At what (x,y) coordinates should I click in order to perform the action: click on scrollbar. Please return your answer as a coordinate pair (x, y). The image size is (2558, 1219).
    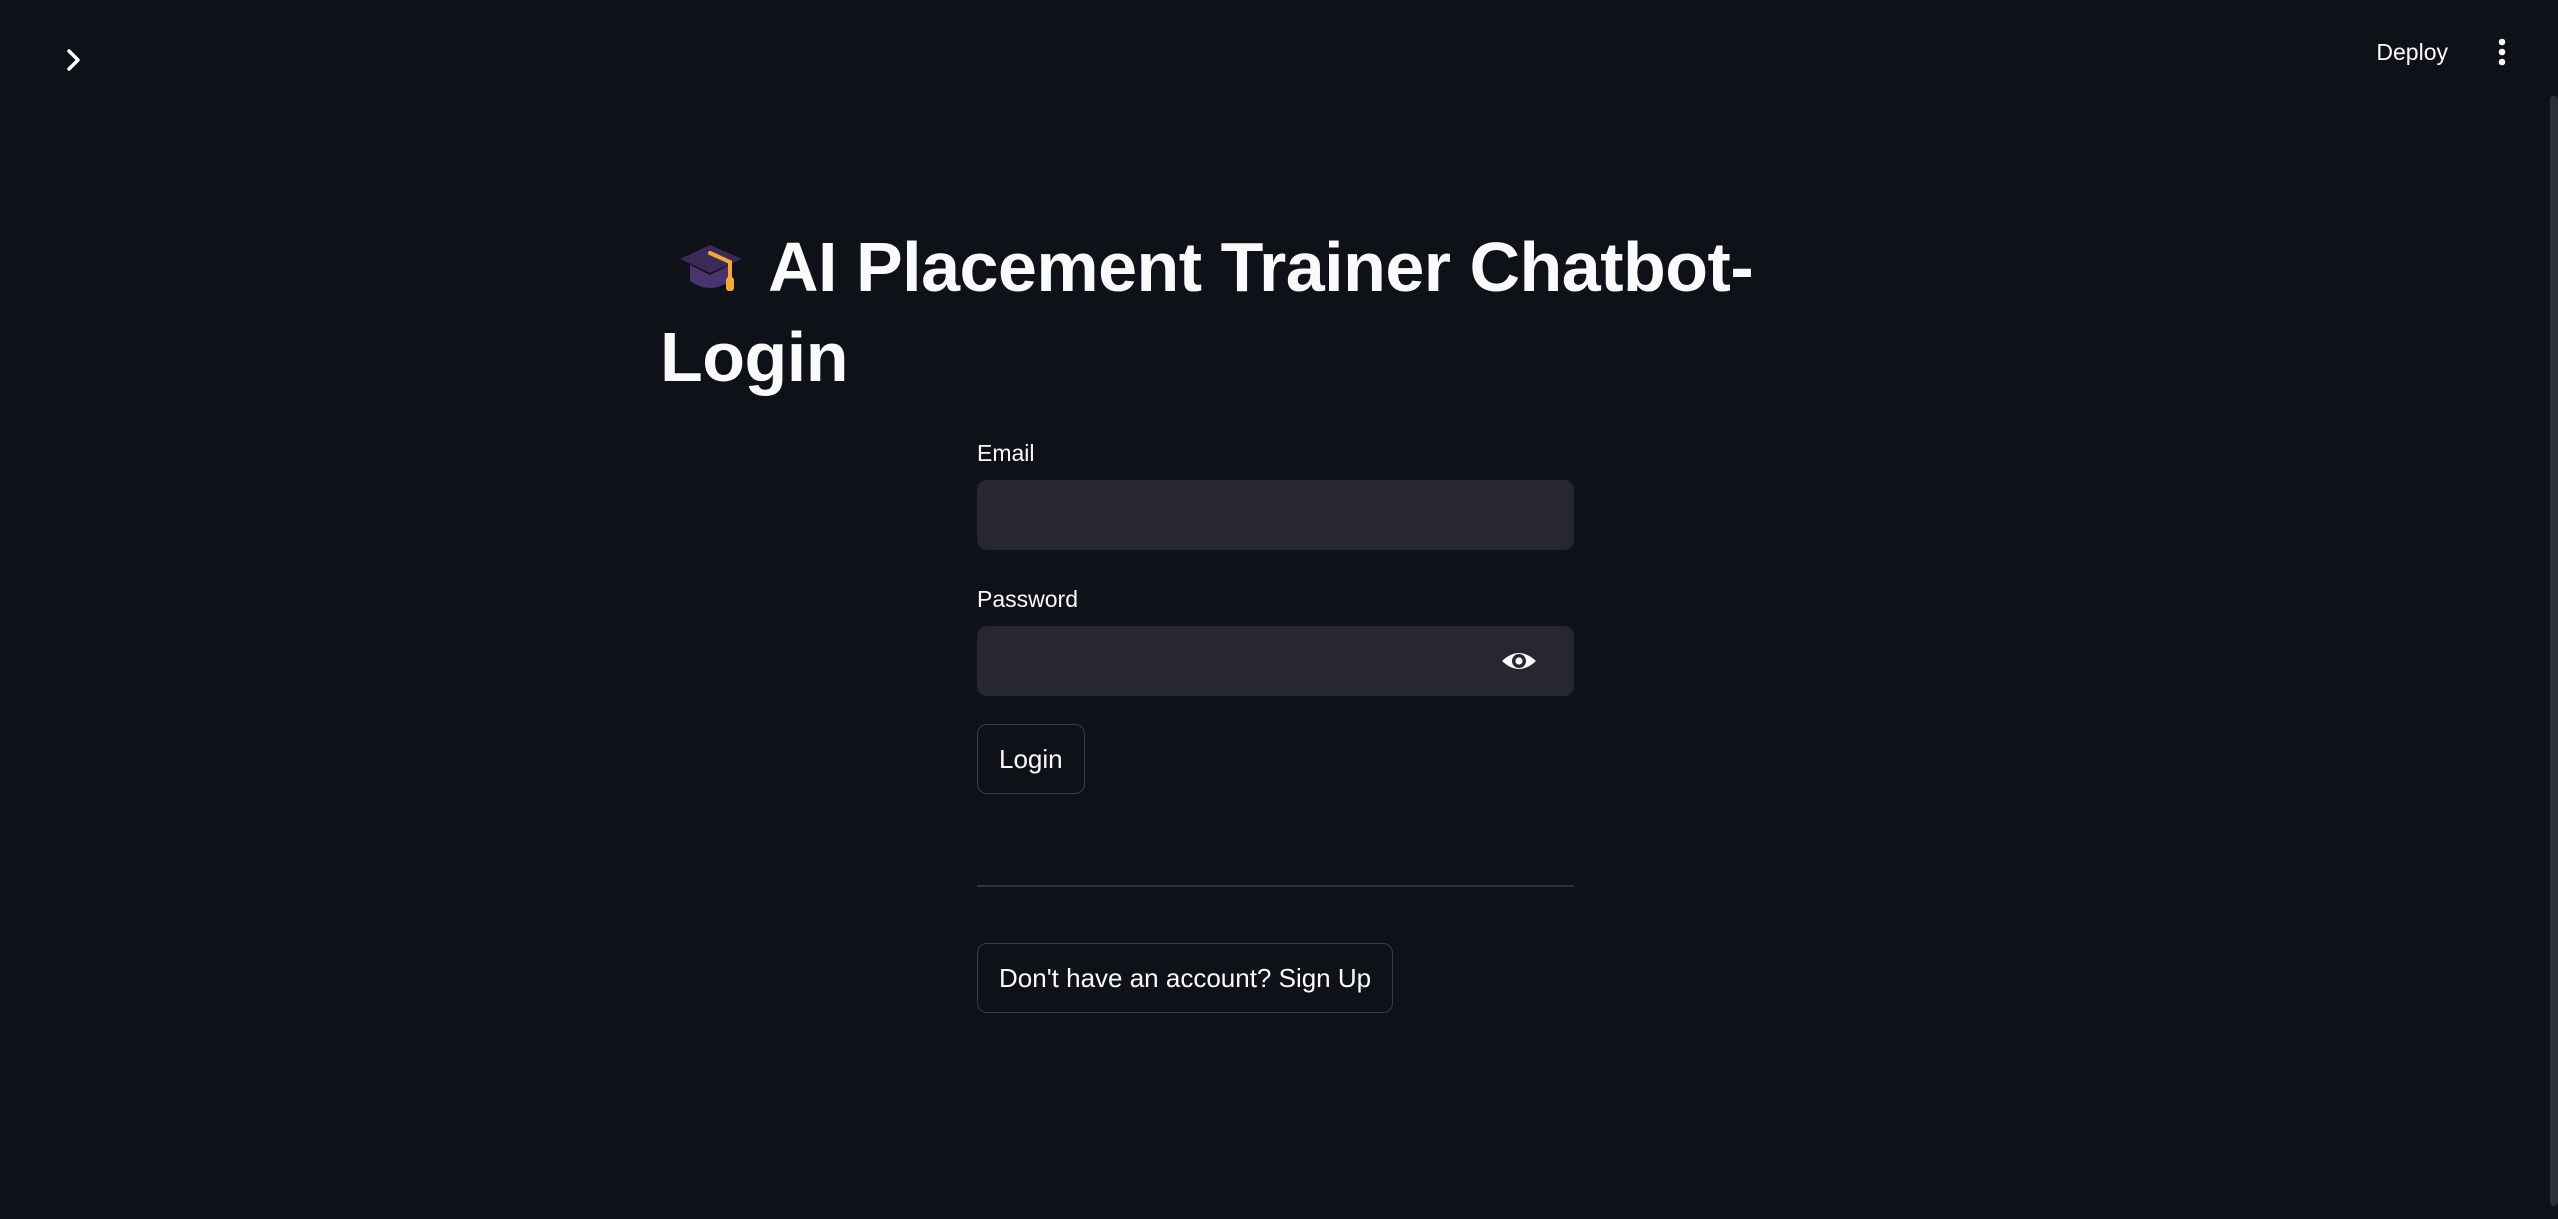
    Looking at the image, I should click on (2554, 651).